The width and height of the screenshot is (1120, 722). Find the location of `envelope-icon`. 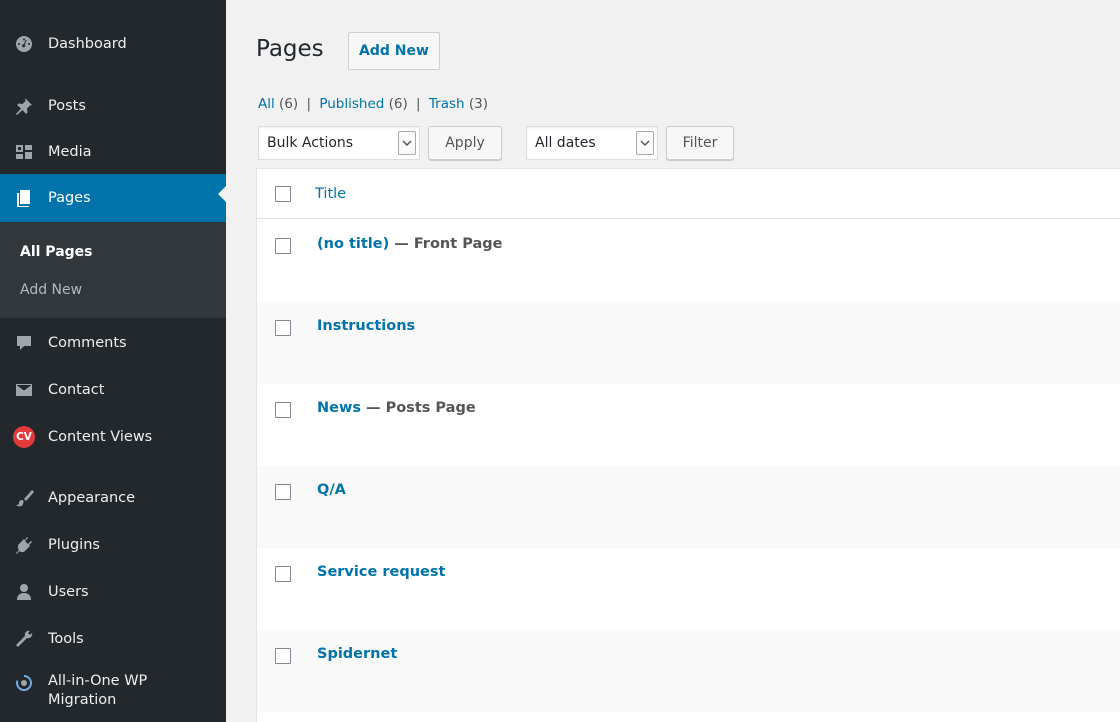

envelope-icon is located at coordinates (24, 390).